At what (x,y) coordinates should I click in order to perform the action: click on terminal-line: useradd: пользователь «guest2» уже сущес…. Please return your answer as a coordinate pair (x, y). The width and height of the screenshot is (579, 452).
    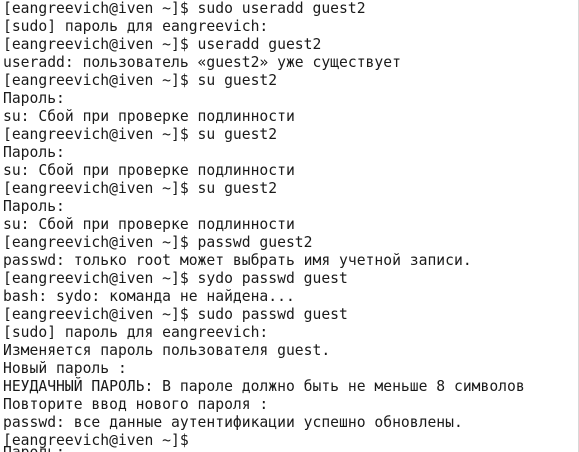
    Looking at the image, I should click on (202, 62).